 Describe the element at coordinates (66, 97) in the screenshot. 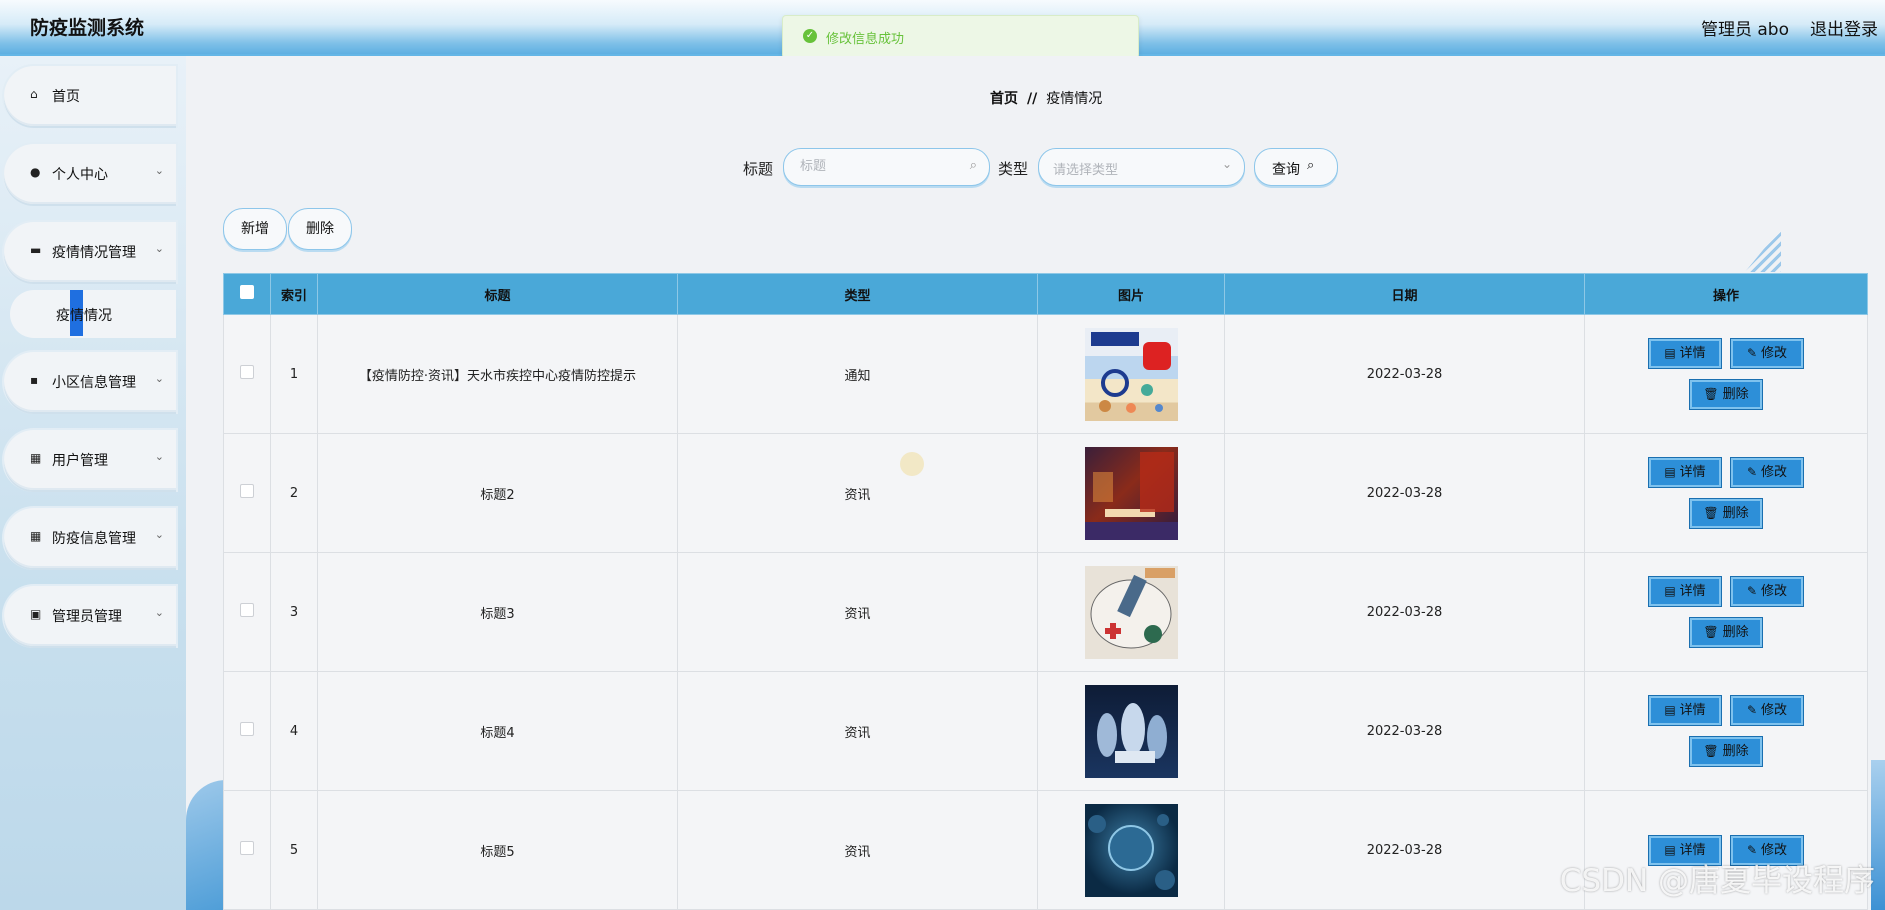

I see `sidebar-item-label: 首页` at that location.